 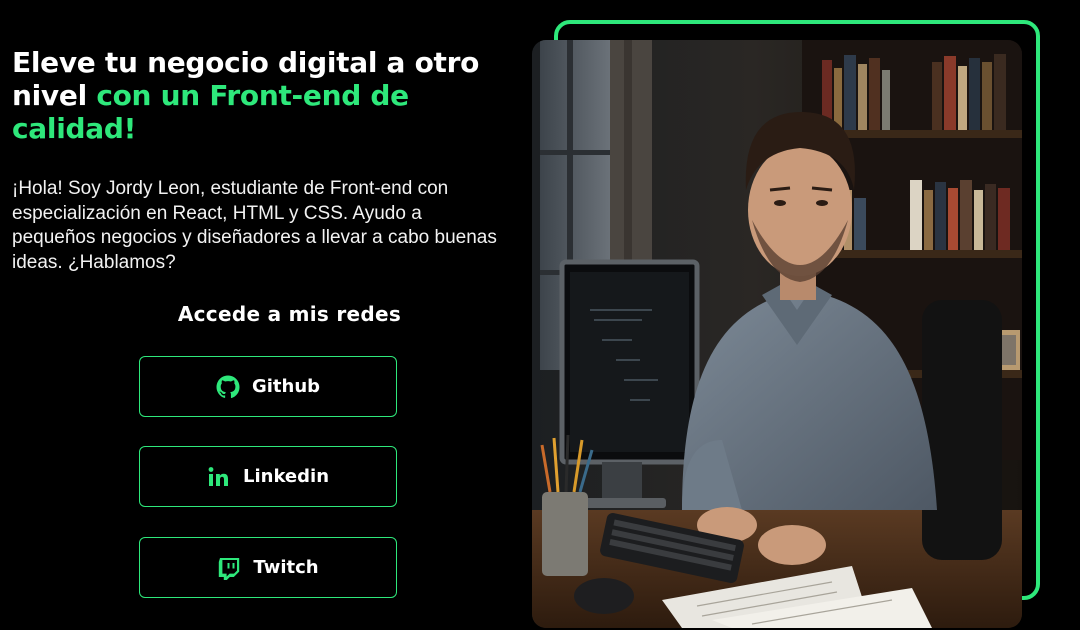 I want to click on linkedin-label: Linkedin, so click(x=286, y=476).